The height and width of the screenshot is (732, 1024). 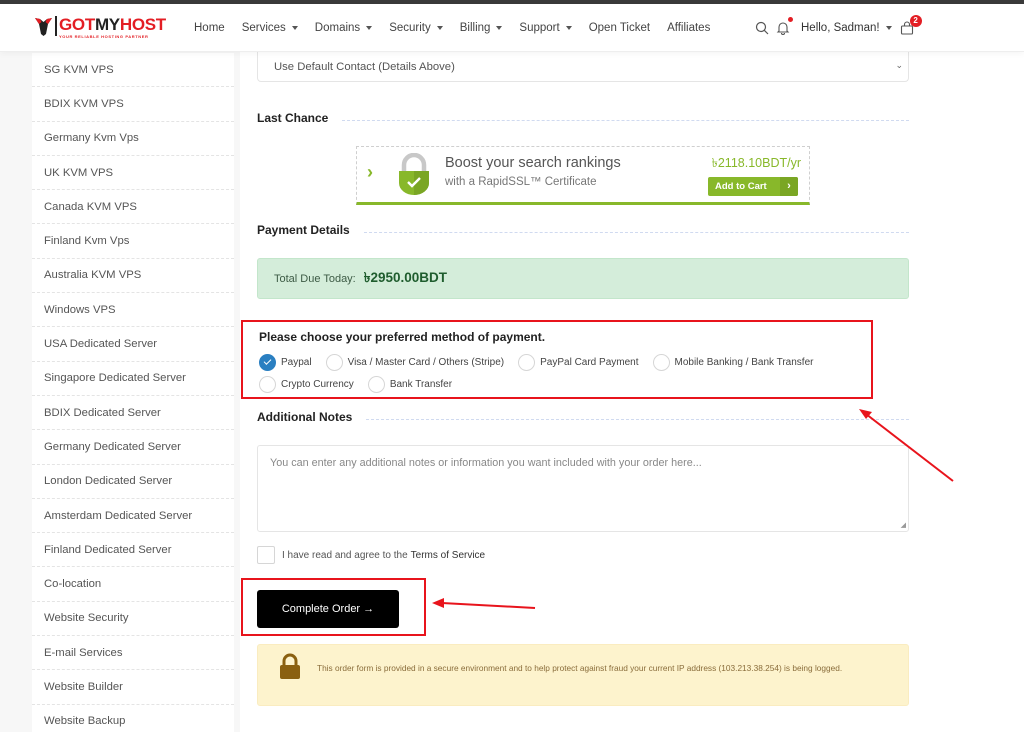 I want to click on tos-checkbox, so click(x=266, y=555).